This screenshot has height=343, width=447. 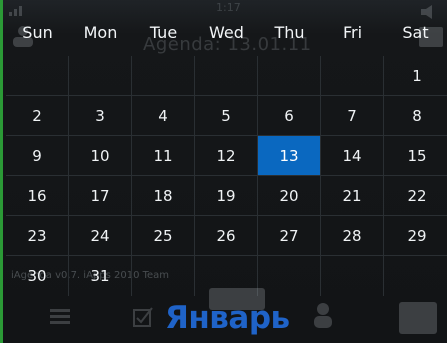 I want to click on day-cell: 4, so click(x=163, y=116).